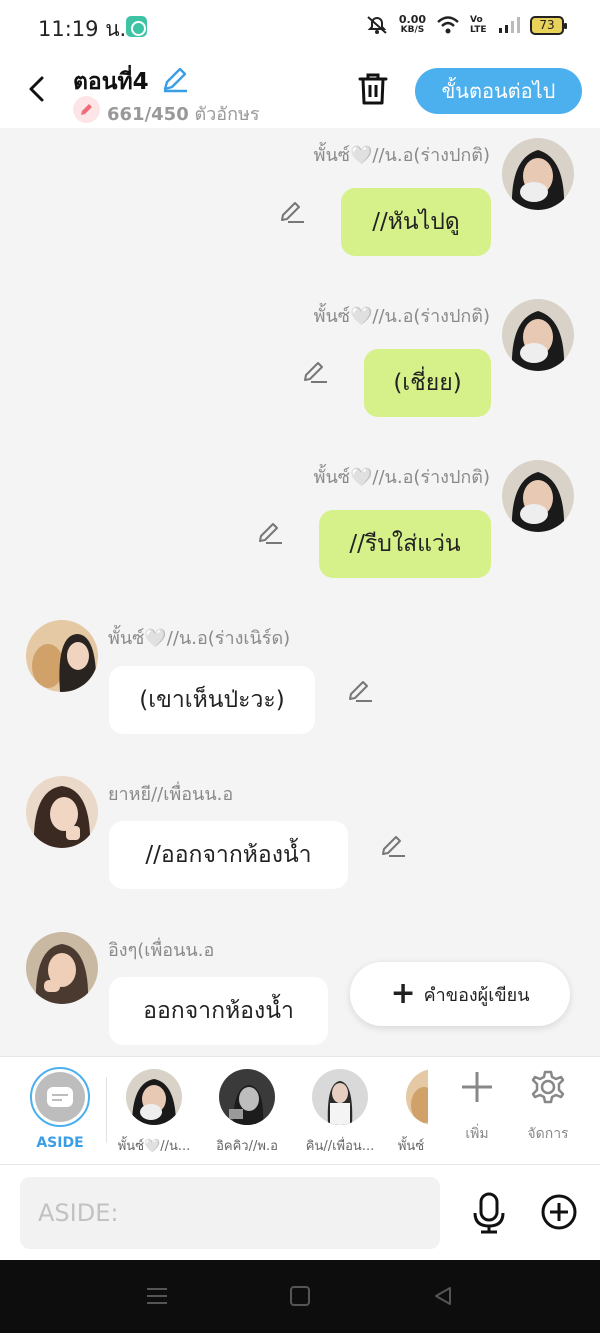 This screenshot has width=600, height=1333. I want to click on message-bubble: (เชี่ยย), so click(427, 383).